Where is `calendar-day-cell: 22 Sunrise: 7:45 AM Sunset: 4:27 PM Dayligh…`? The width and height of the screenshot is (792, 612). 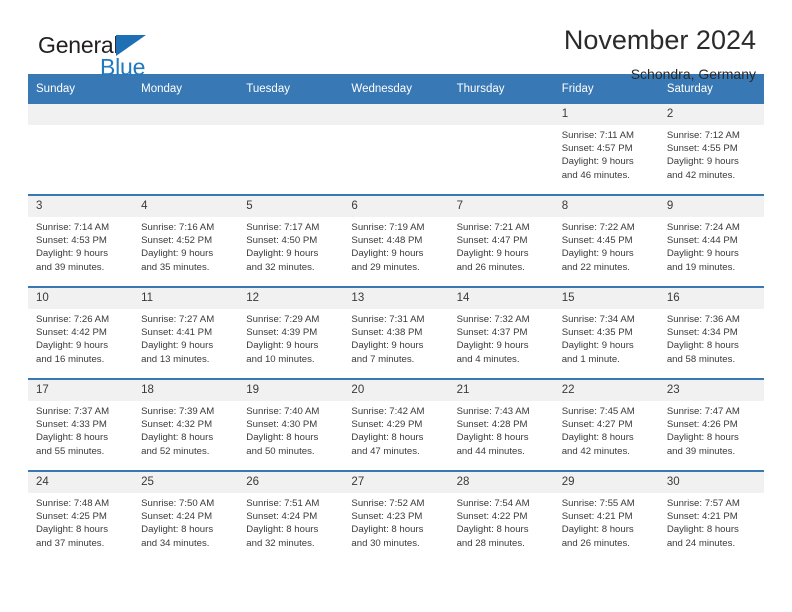
calendar-day-cell: 22 Sunrise: 7:45 AM Sunset: 4:27 PM Dayligh… is located at coordinates (606, 424).